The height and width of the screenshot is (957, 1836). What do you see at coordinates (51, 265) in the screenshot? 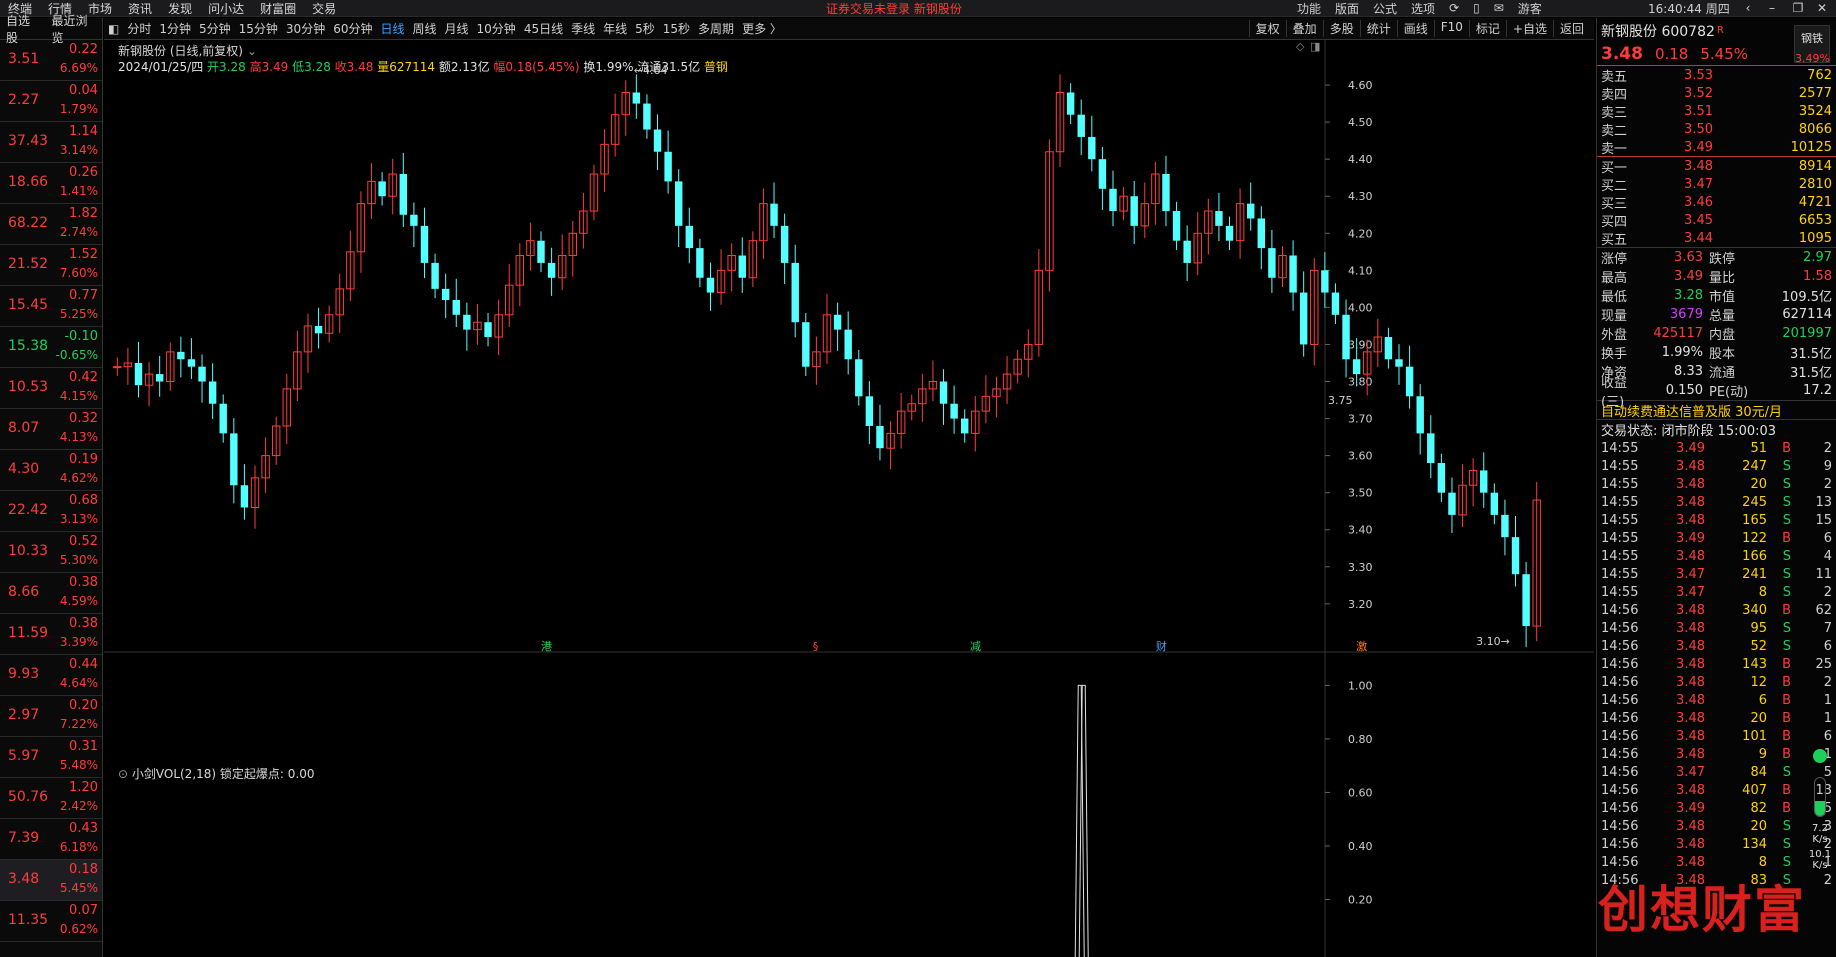
I see `watchlist-row: 21.52 1.52 7.60%` at bounding box center [51, 265].